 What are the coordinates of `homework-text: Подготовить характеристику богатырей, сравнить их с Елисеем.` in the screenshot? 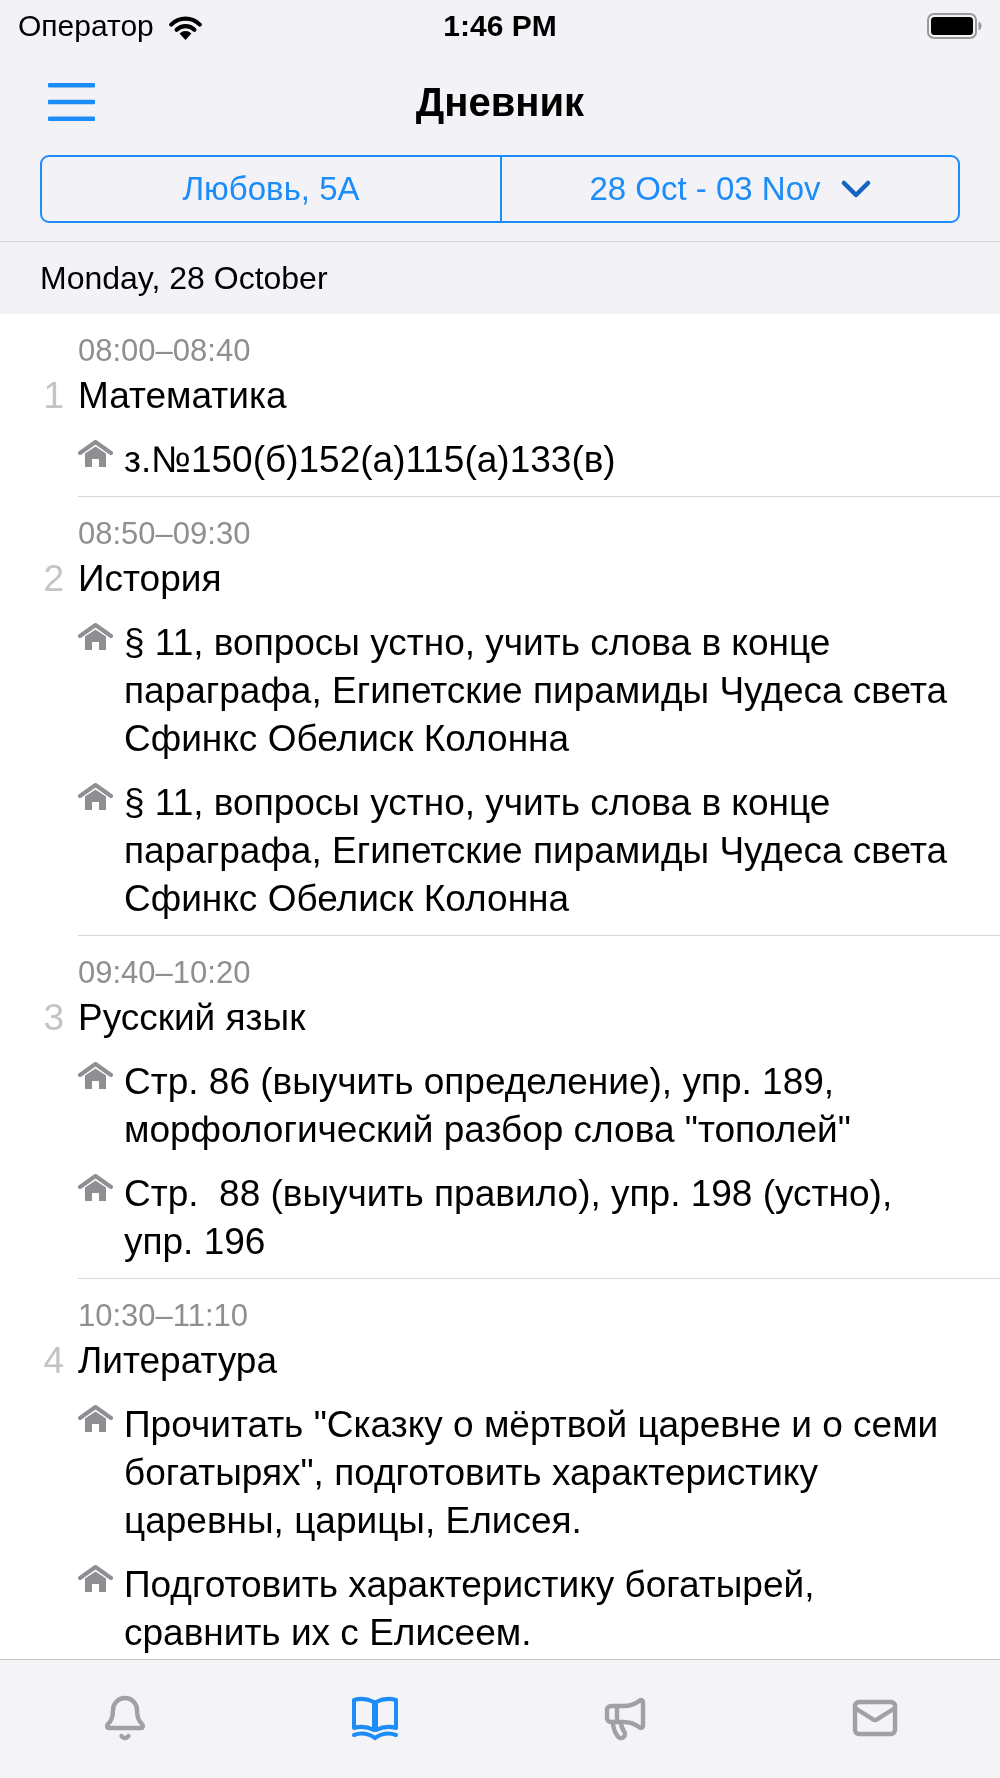 It's located at (470, 1609).